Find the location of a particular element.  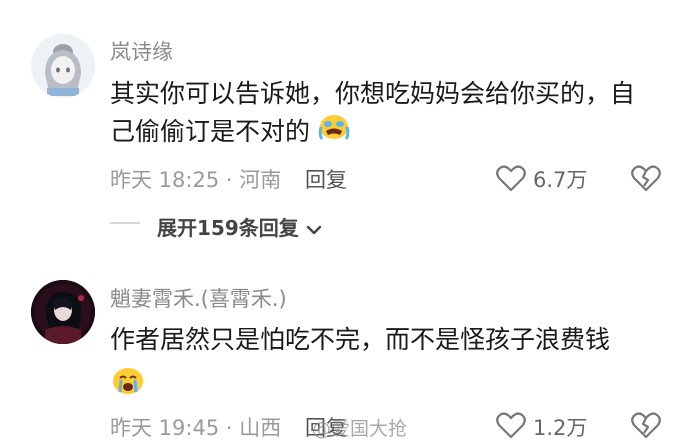

comment-meta: 昨天 19:45 · 山西 is located at coordinates (195, 427).